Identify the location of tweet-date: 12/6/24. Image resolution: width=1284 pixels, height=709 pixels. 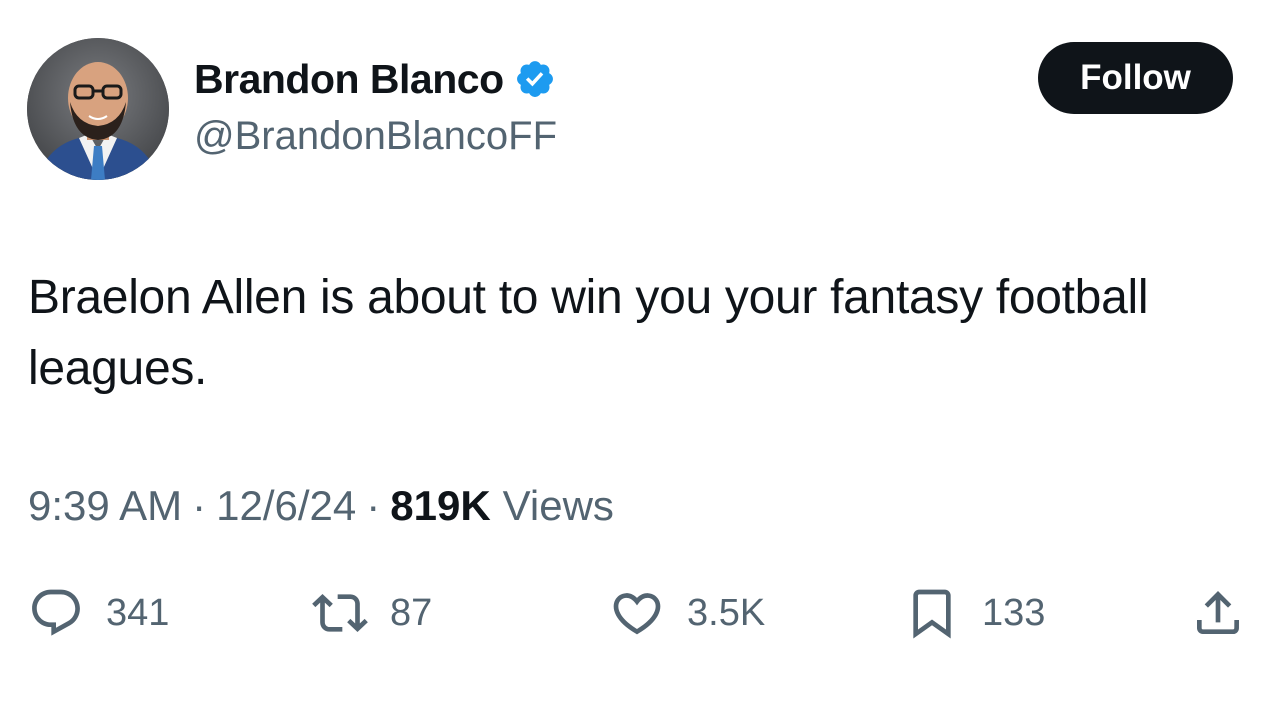
(286, 506).